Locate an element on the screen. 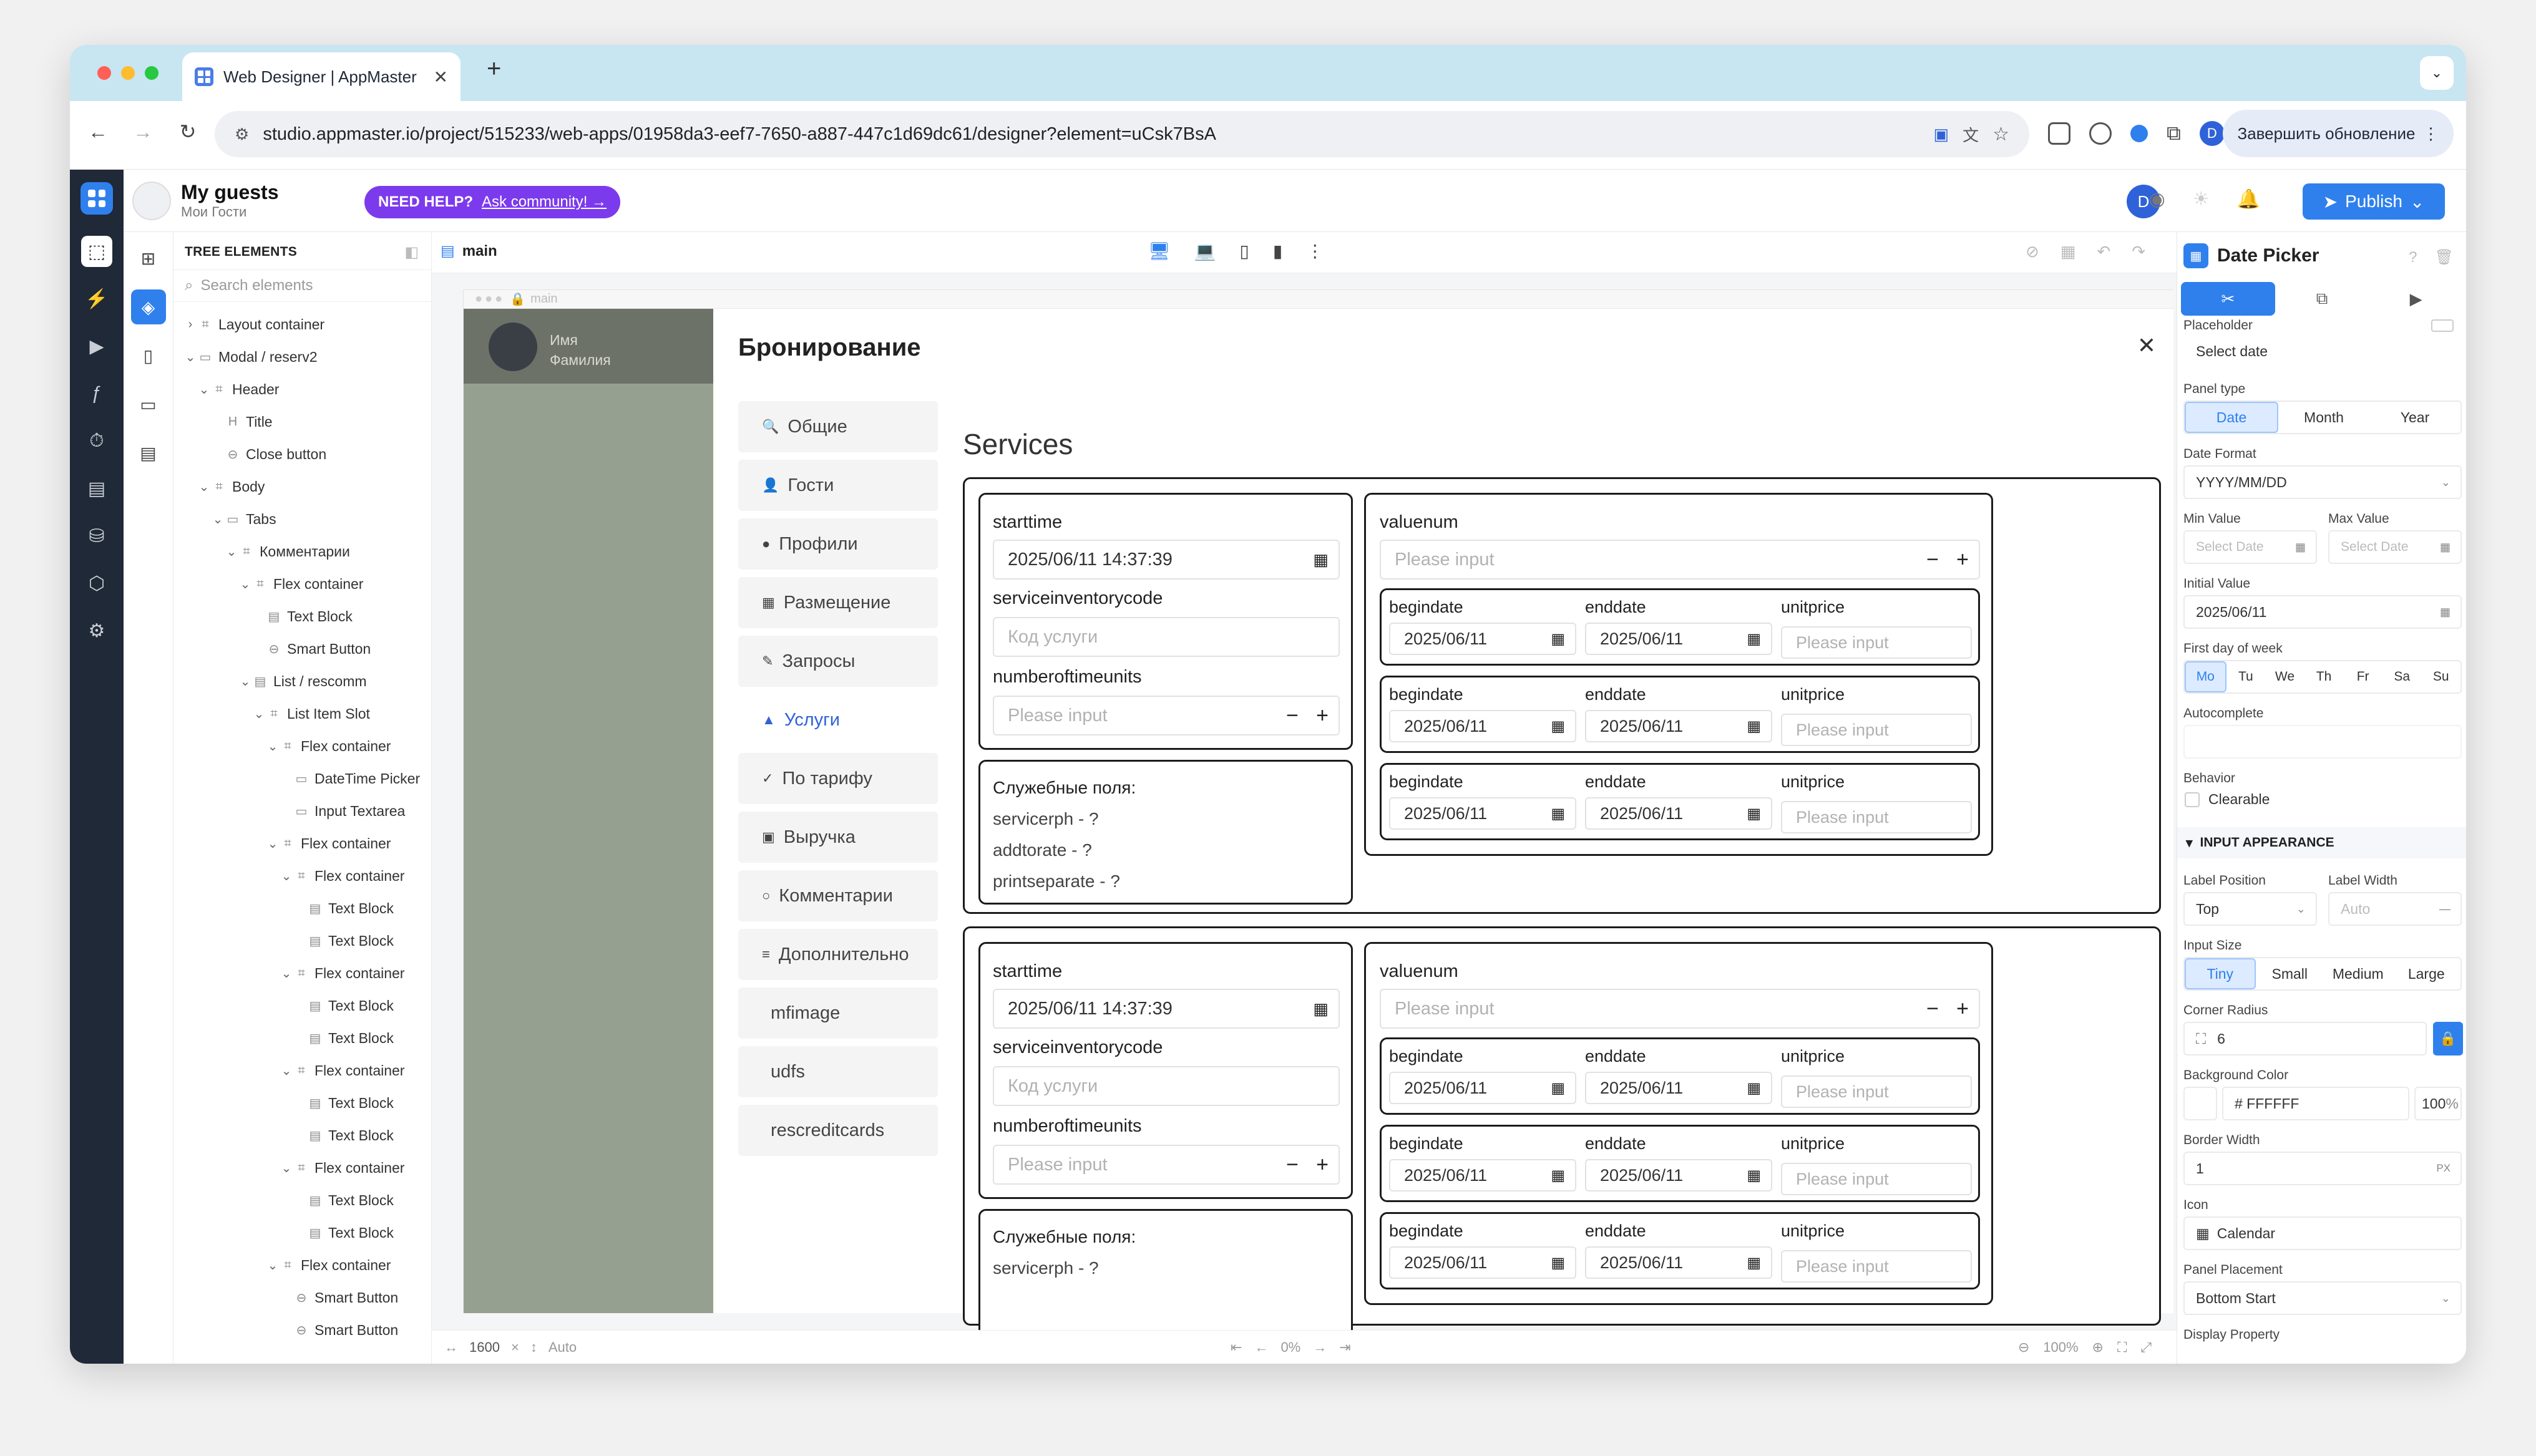 The image size is (2536, 1456). tree-item: ⌄ ▭ Modal / reserv2 is located at coordinates (302, 357).